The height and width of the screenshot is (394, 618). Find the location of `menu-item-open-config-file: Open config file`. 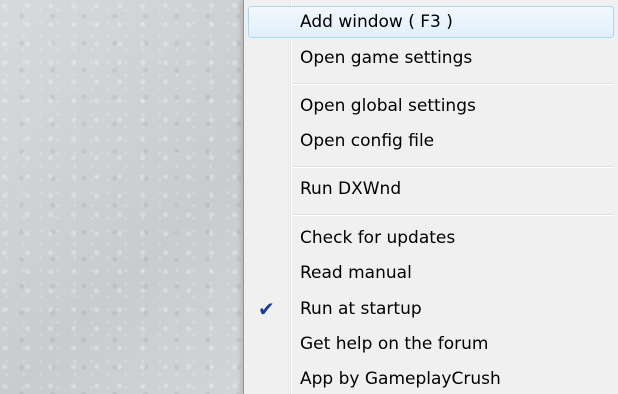

menu-item-open-config-file: Open config file is located at coordinates (431, 141).